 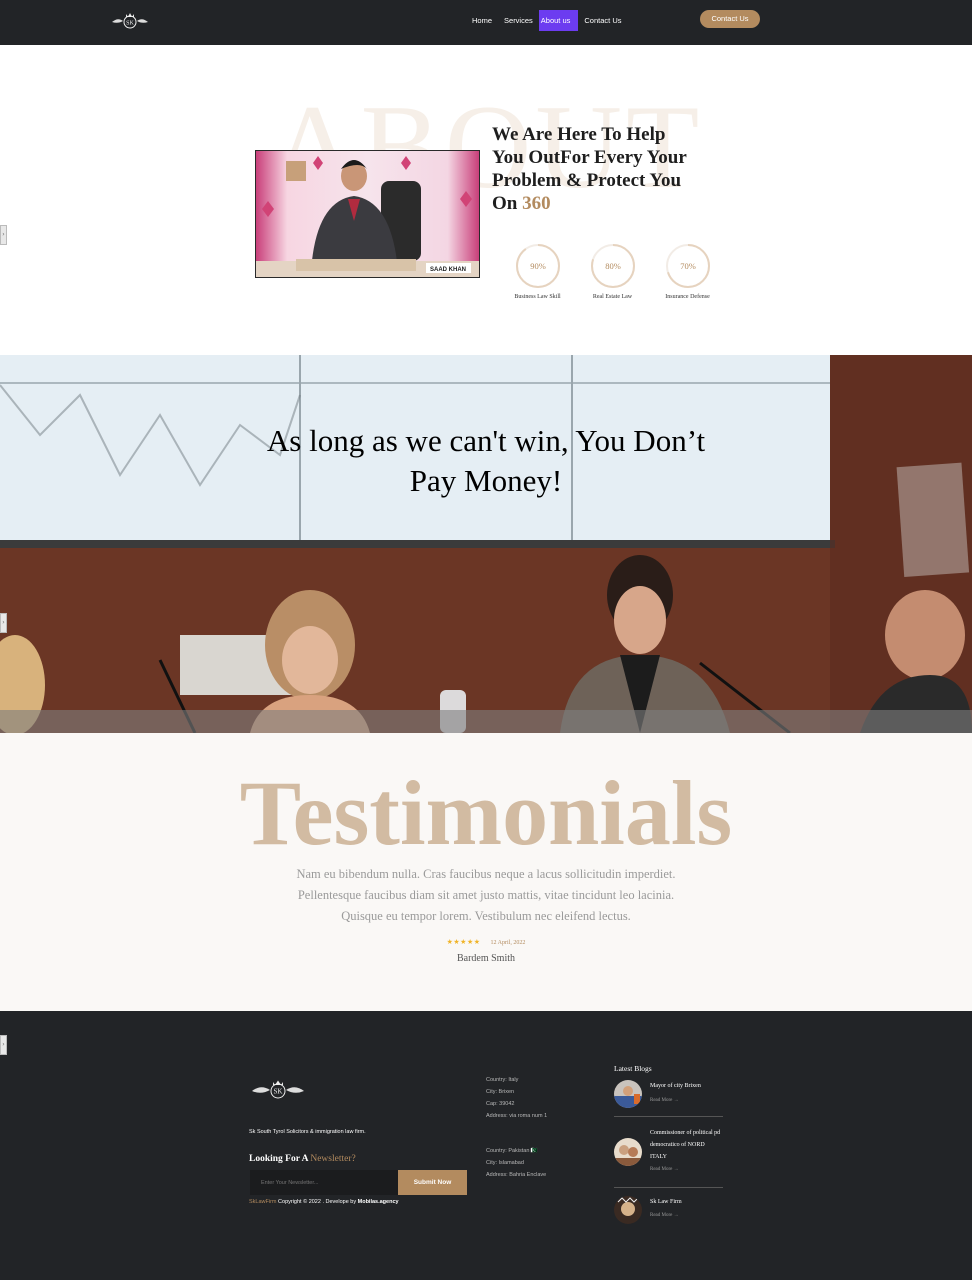 I want to click on skill-item: 90% Business Law Skill, so click(x=537, y=271).